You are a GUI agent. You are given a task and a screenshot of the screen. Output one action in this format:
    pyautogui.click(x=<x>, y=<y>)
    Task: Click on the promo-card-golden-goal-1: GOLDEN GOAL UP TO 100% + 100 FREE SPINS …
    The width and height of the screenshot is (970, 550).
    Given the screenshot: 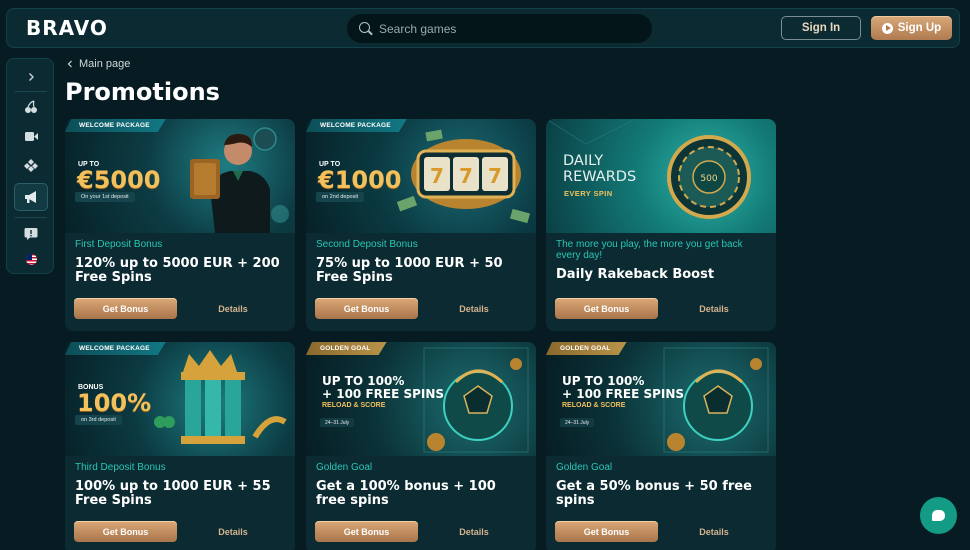 What is the action you would take?
    pyautogui.click(x=421, y=446)
    